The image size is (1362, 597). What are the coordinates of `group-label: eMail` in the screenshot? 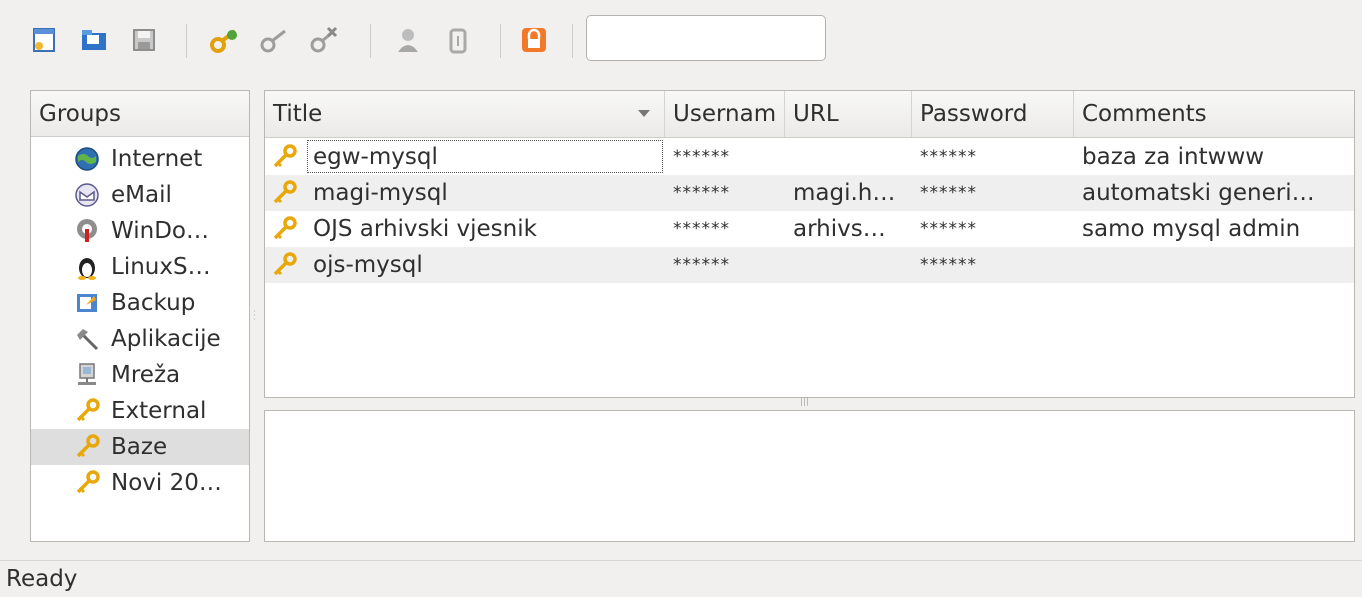 It's located at (141, 195).